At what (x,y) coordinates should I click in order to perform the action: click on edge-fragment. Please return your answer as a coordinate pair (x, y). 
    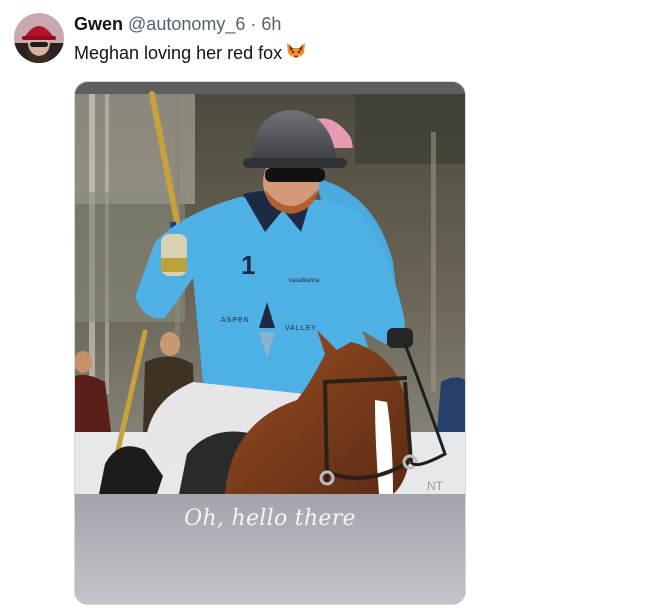
    Looking at the image, I should click on (661, 27).